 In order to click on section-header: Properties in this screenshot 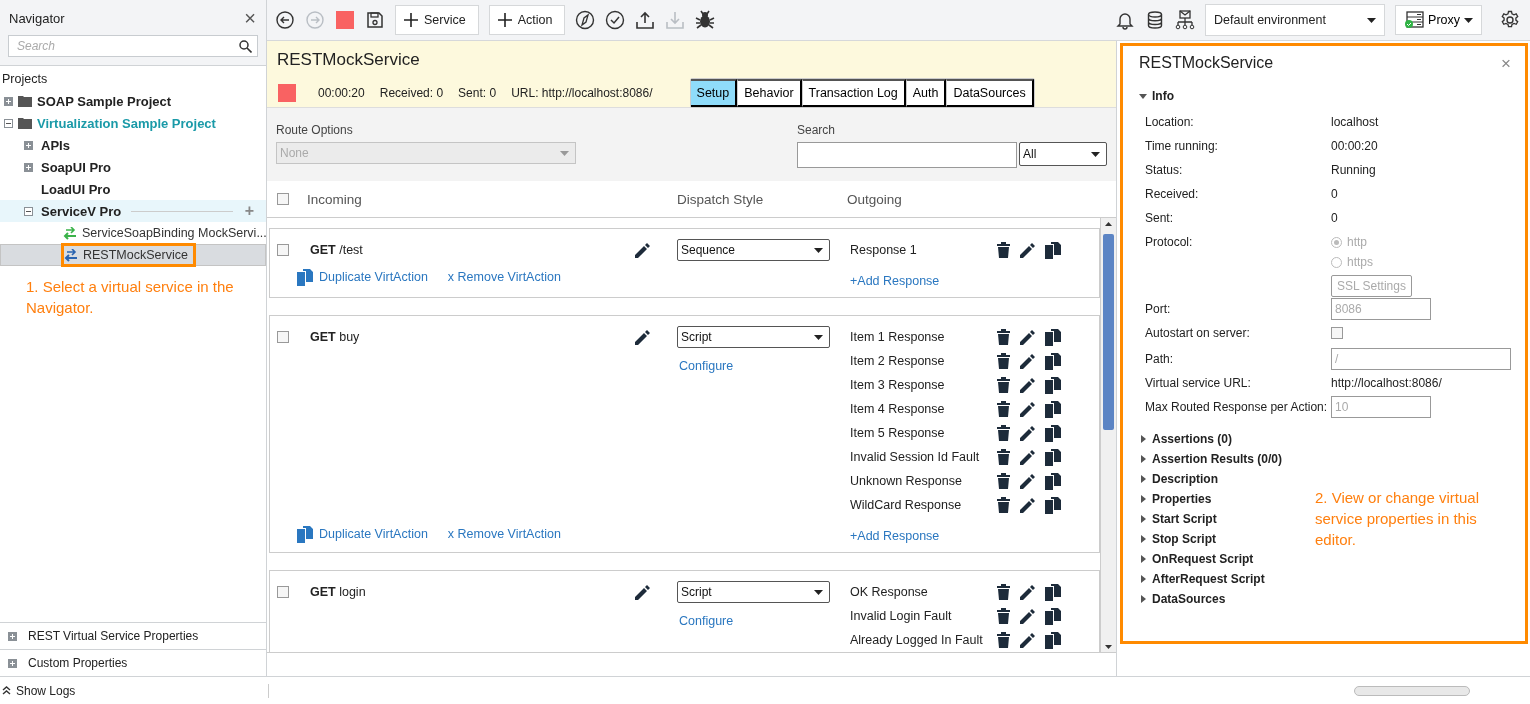, I will do `click(1175, 499)`.